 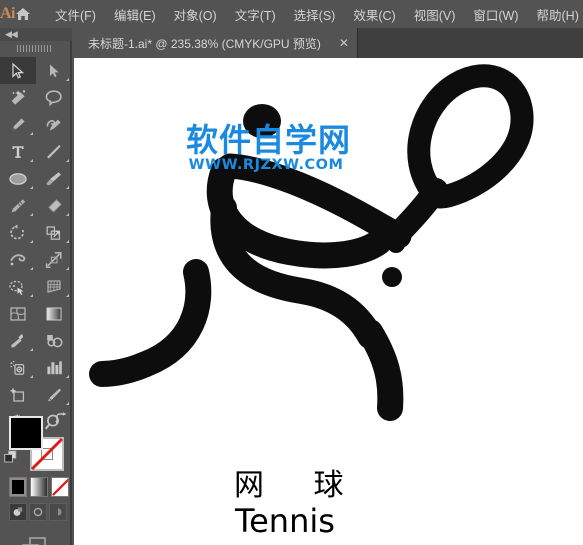 What do you see at coordinates (435, 14) in the screenshot?
I see `menu-item-view: 视图(V)` at bounding box center [435, 14].